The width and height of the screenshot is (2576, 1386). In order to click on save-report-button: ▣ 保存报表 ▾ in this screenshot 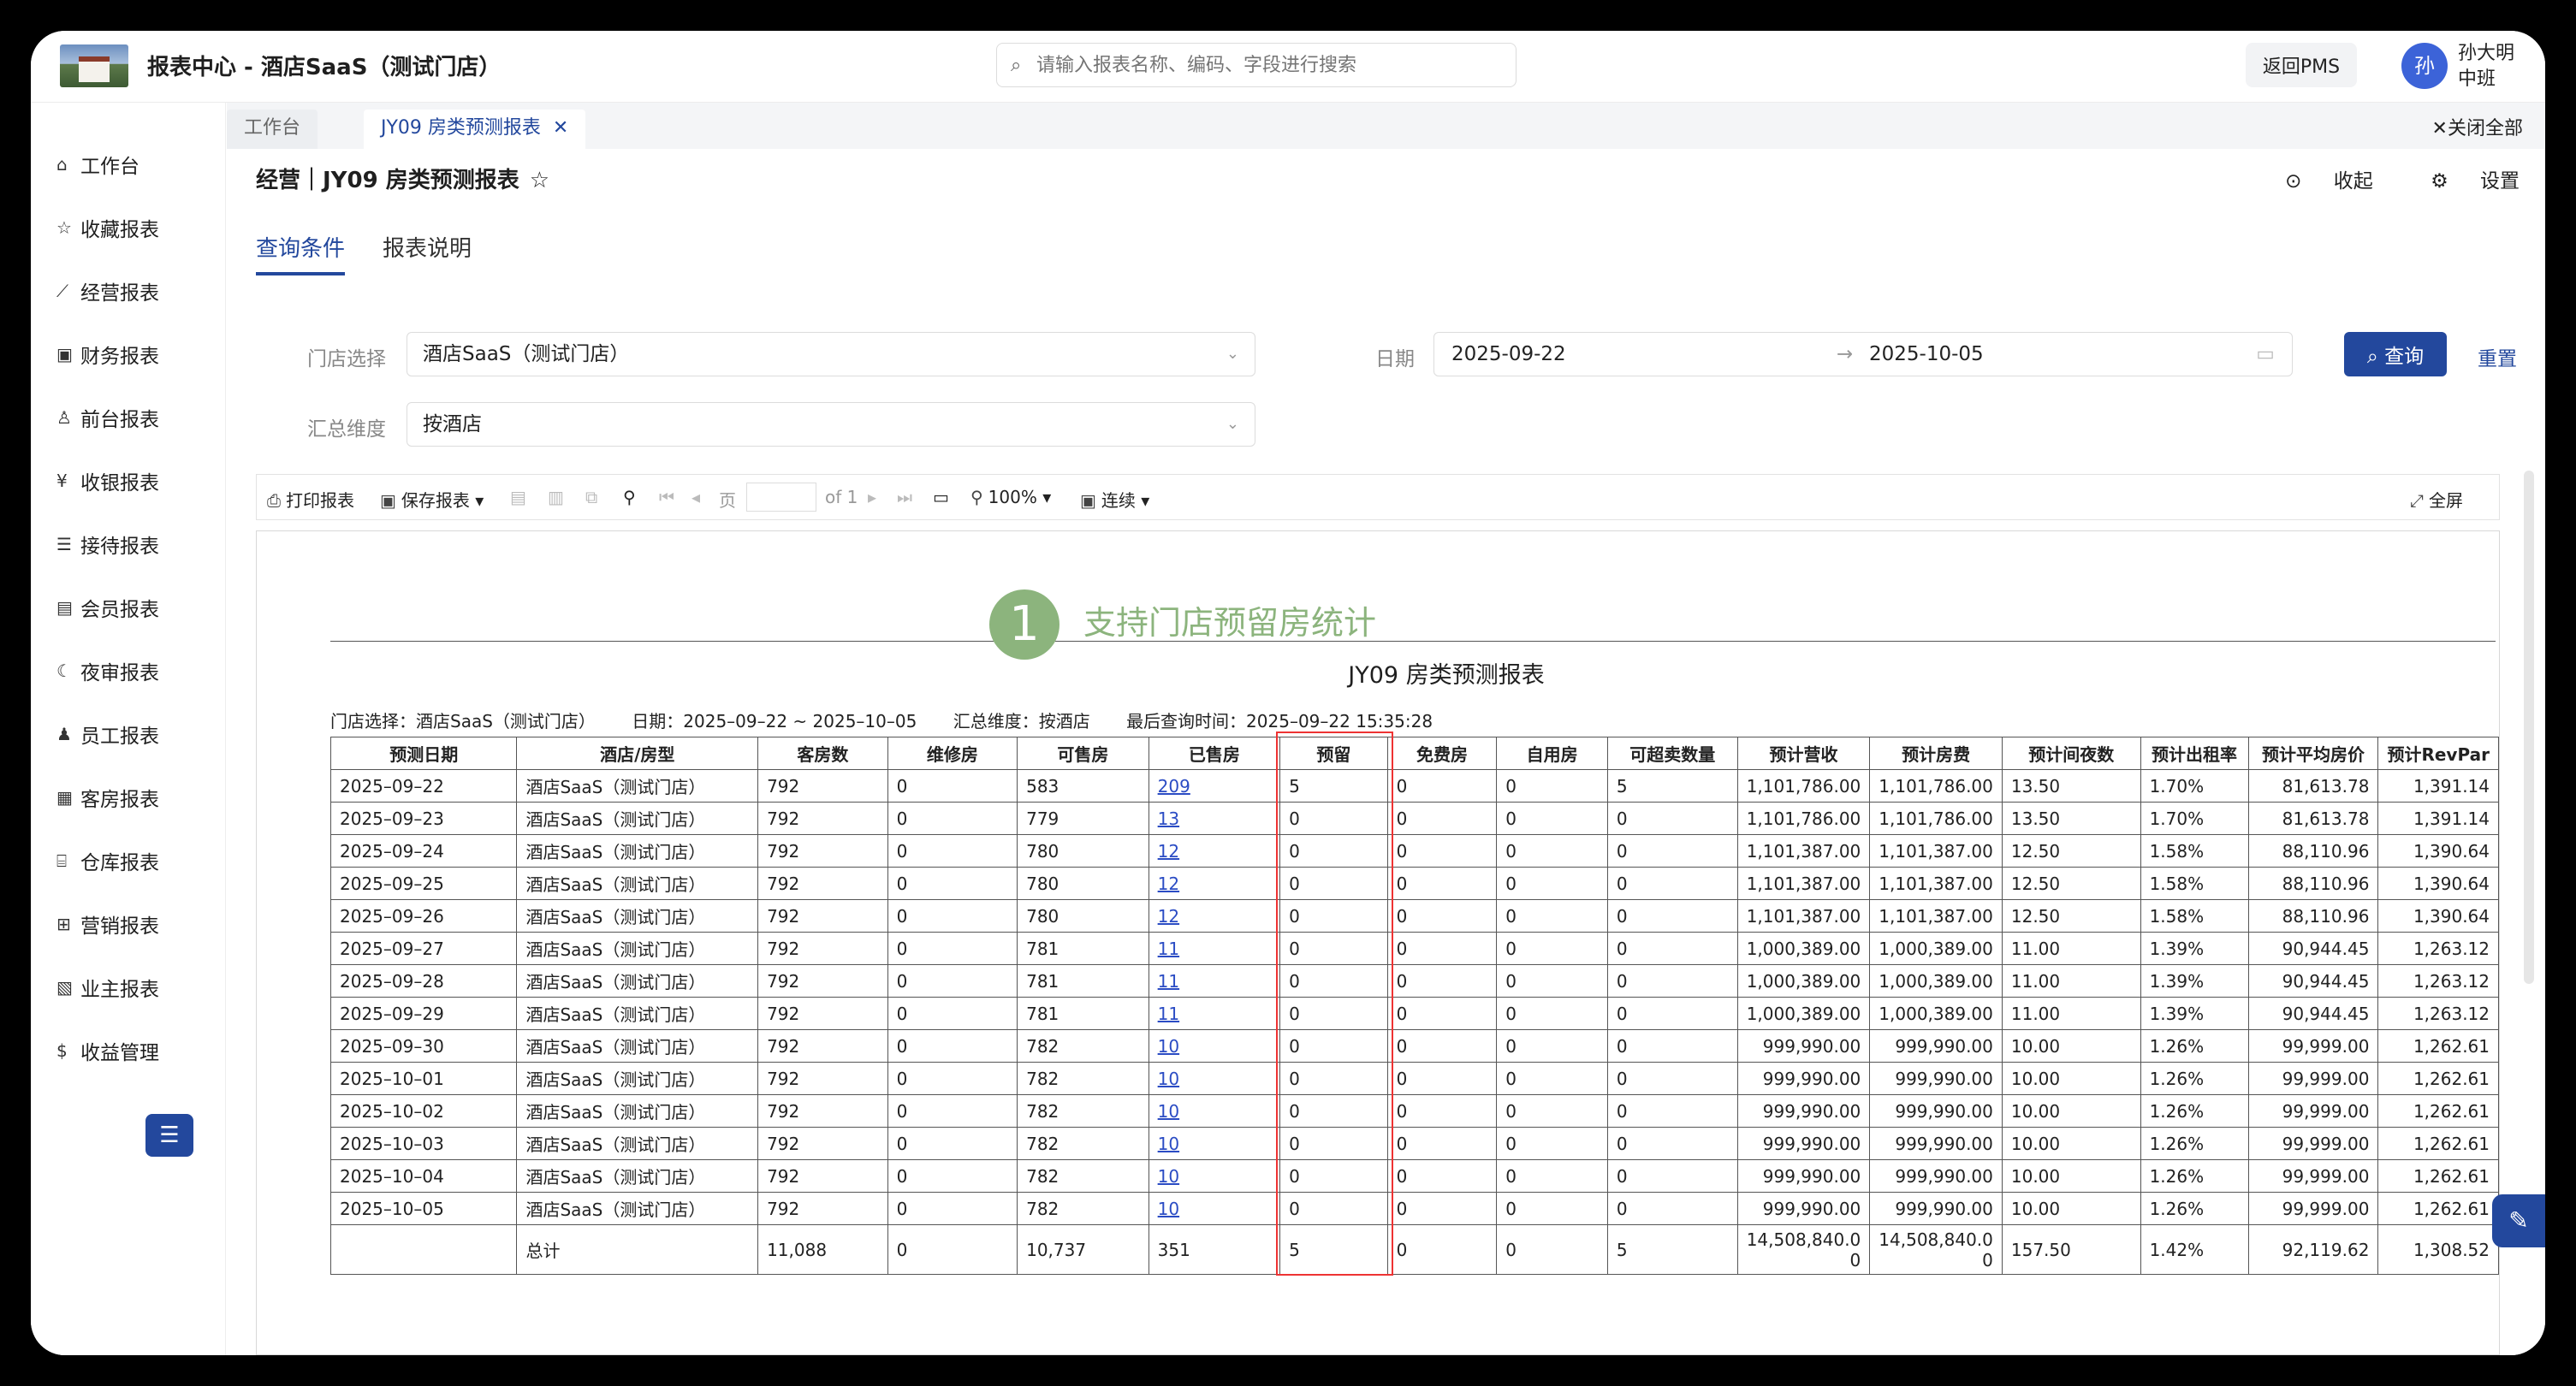, I will do `click(432, 499)`.